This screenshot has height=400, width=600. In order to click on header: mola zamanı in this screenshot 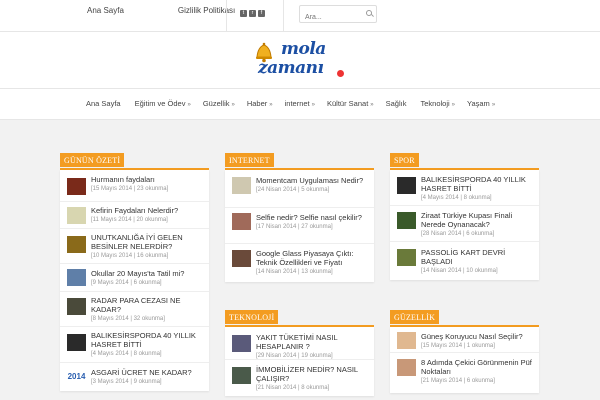, I will do `click(300, 60)`.